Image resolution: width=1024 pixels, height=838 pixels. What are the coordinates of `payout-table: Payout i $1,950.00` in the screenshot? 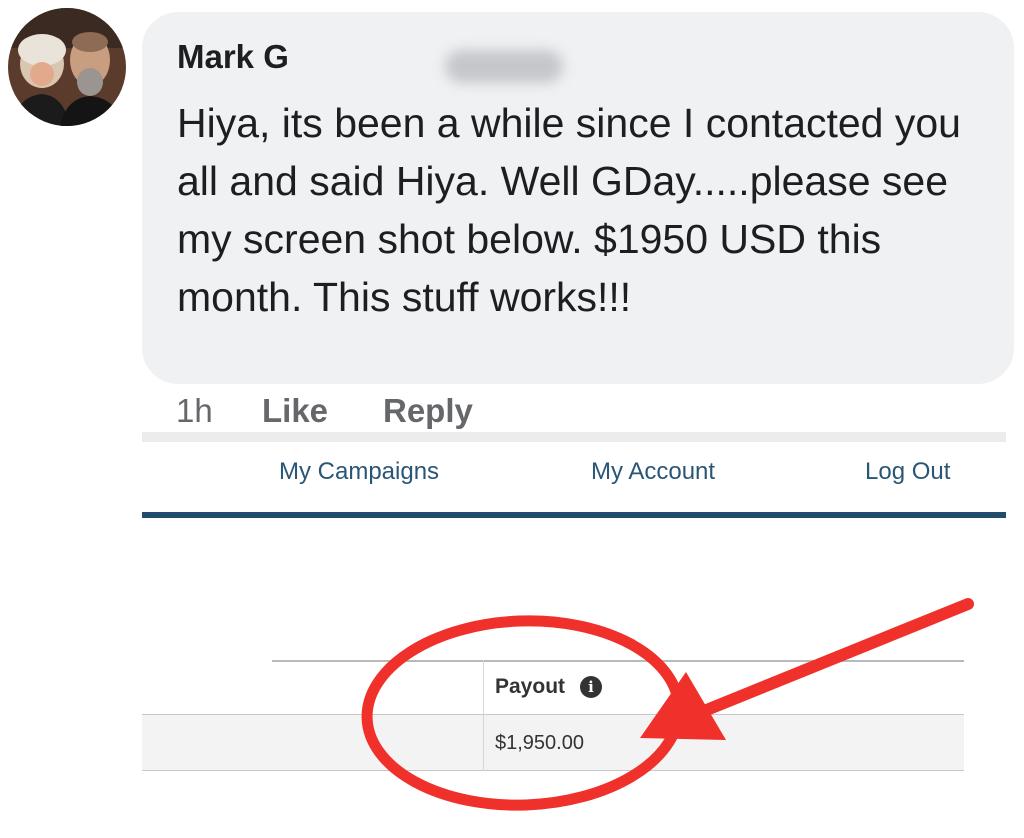 It's located at (553, 715).